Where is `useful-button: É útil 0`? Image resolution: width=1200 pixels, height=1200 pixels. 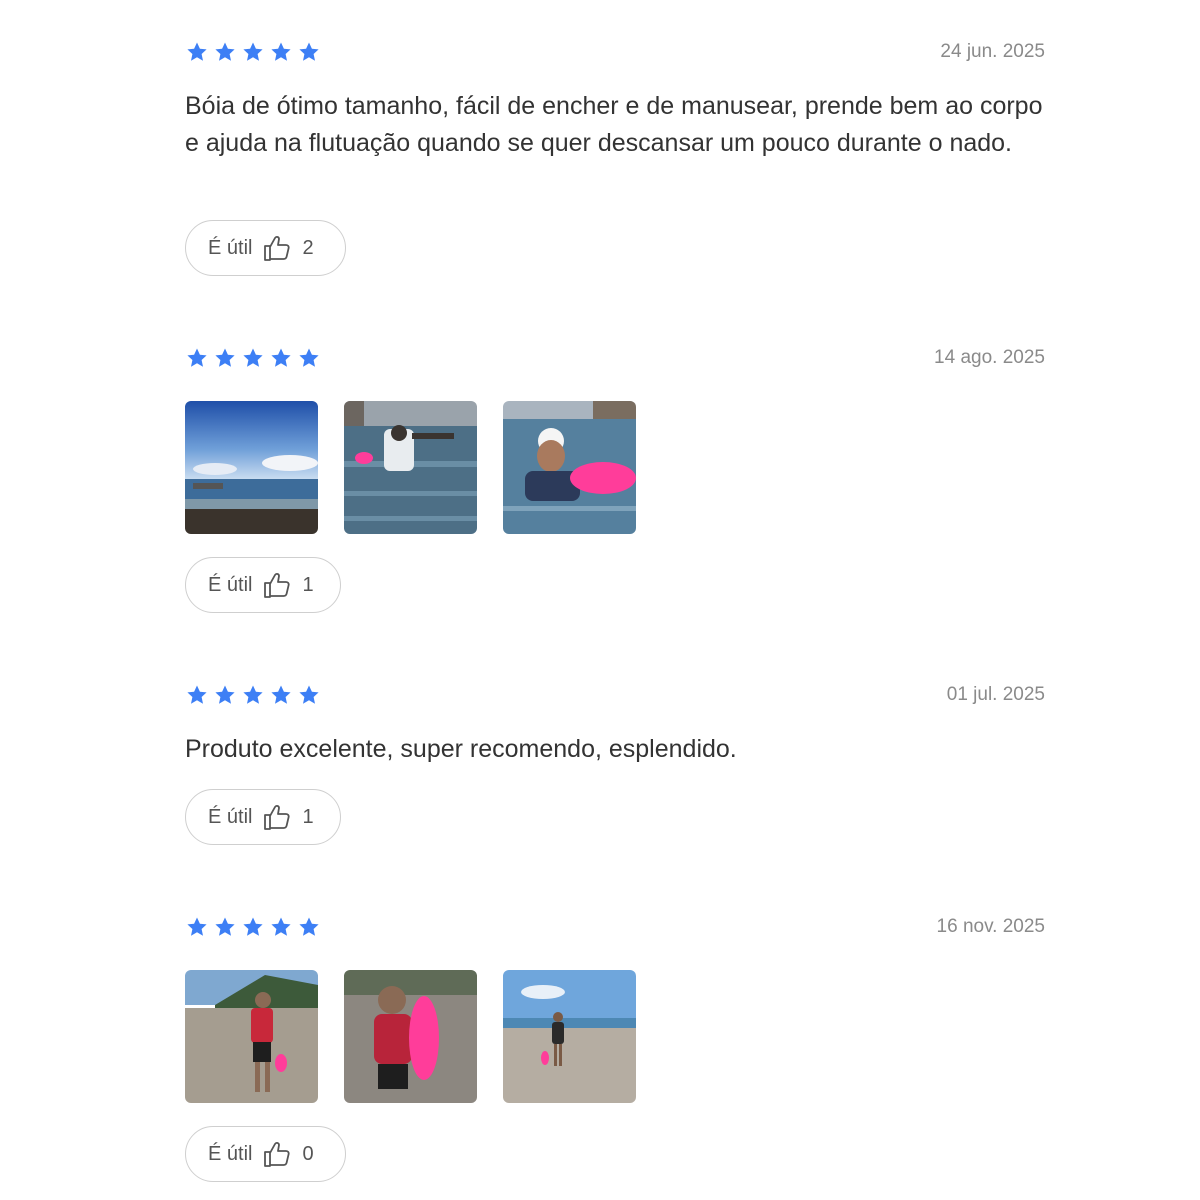
useful-button: É útil 0 is located at coordinates (265, 1154).